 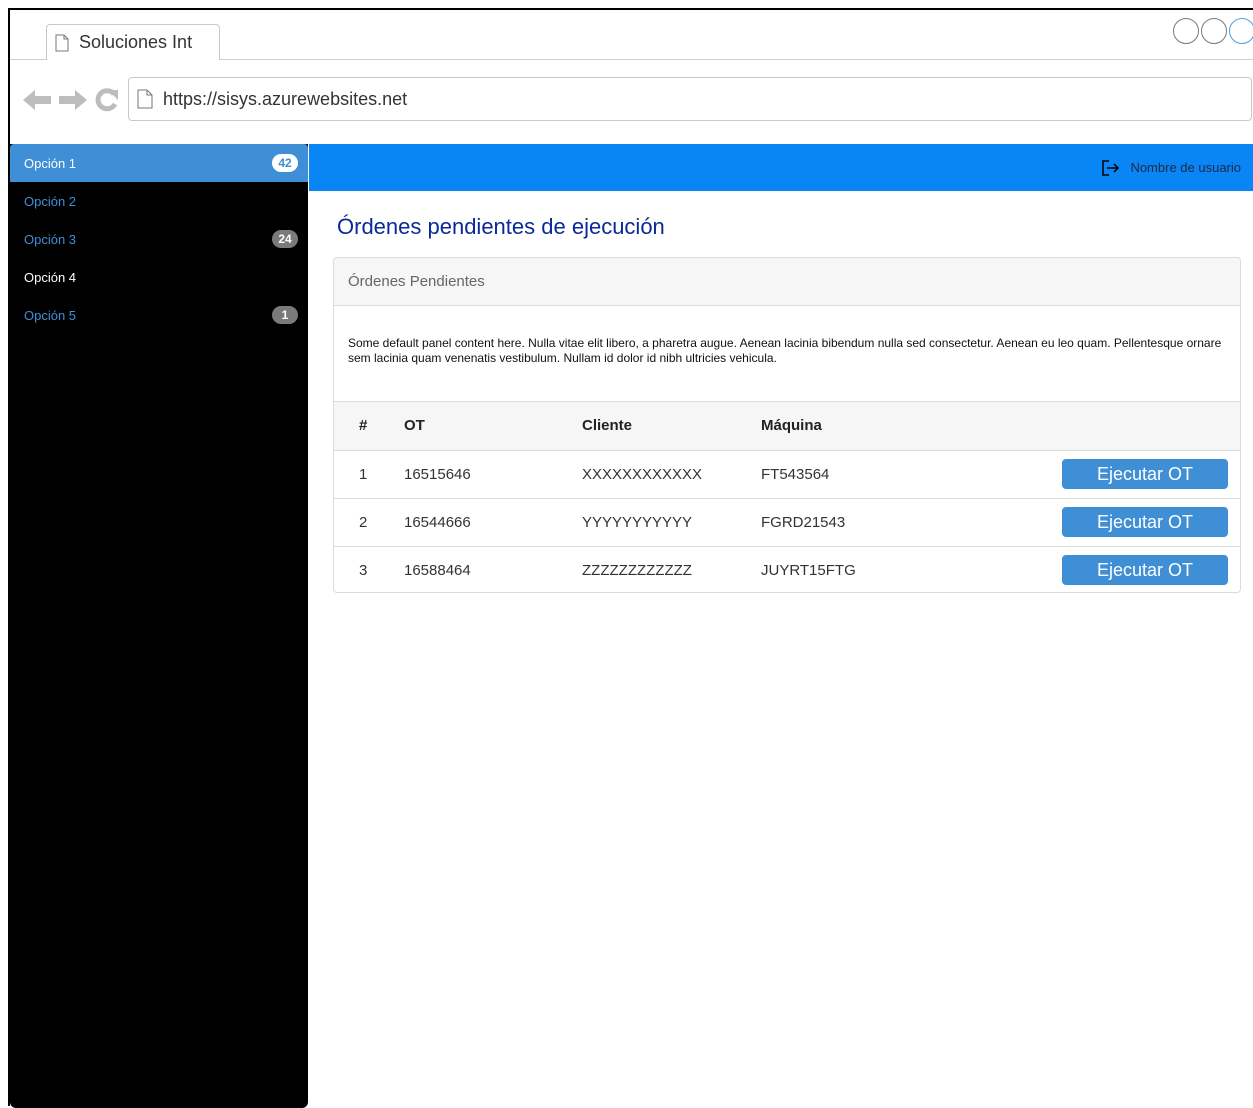 What do you see at coordinates (50, 315) in the screenshot?
I see `sidebar-item-label: Opción 5` at bounding box center [50, 315].